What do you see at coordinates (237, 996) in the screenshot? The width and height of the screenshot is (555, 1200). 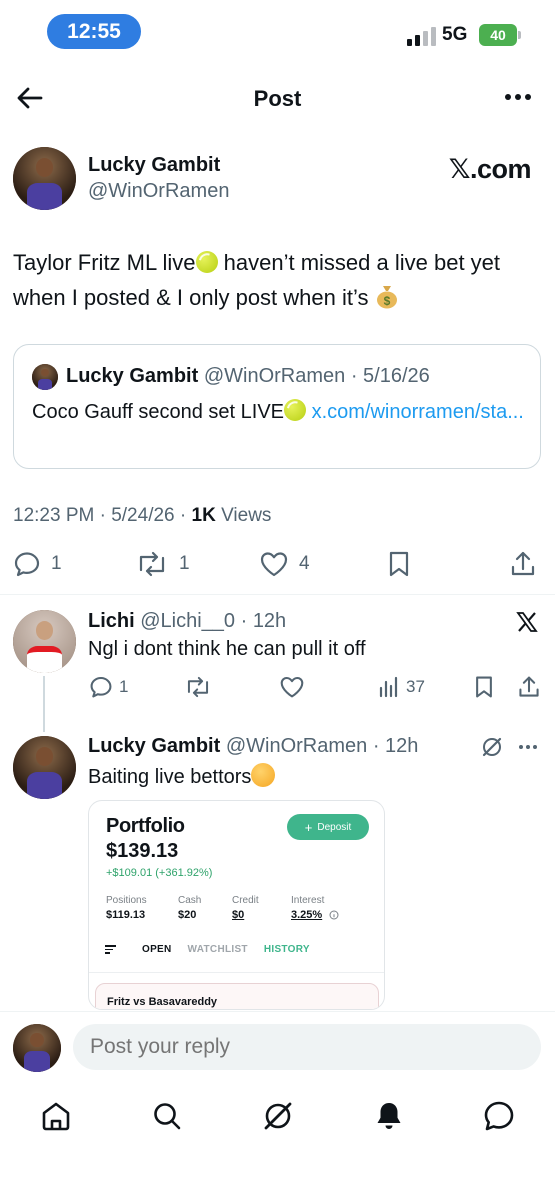 I see `position-card: Fritz vs Basavareddy` at bounding box center [237, 996].